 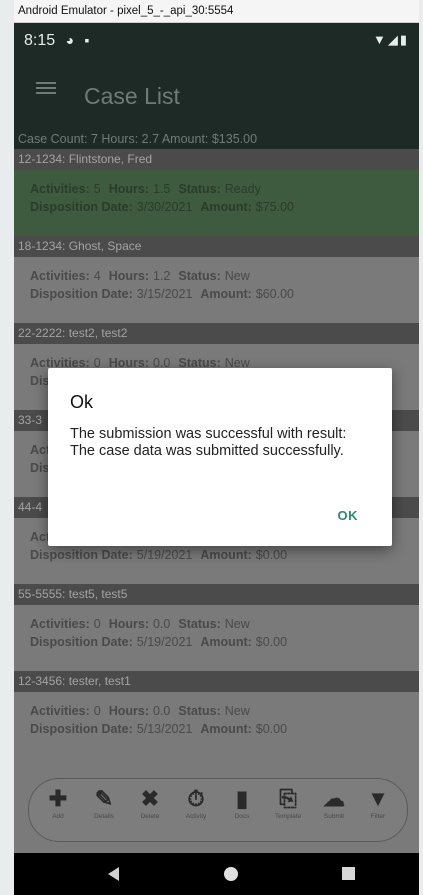 I want to click on details-button: ✎ Details, so click(x=104, y=802).